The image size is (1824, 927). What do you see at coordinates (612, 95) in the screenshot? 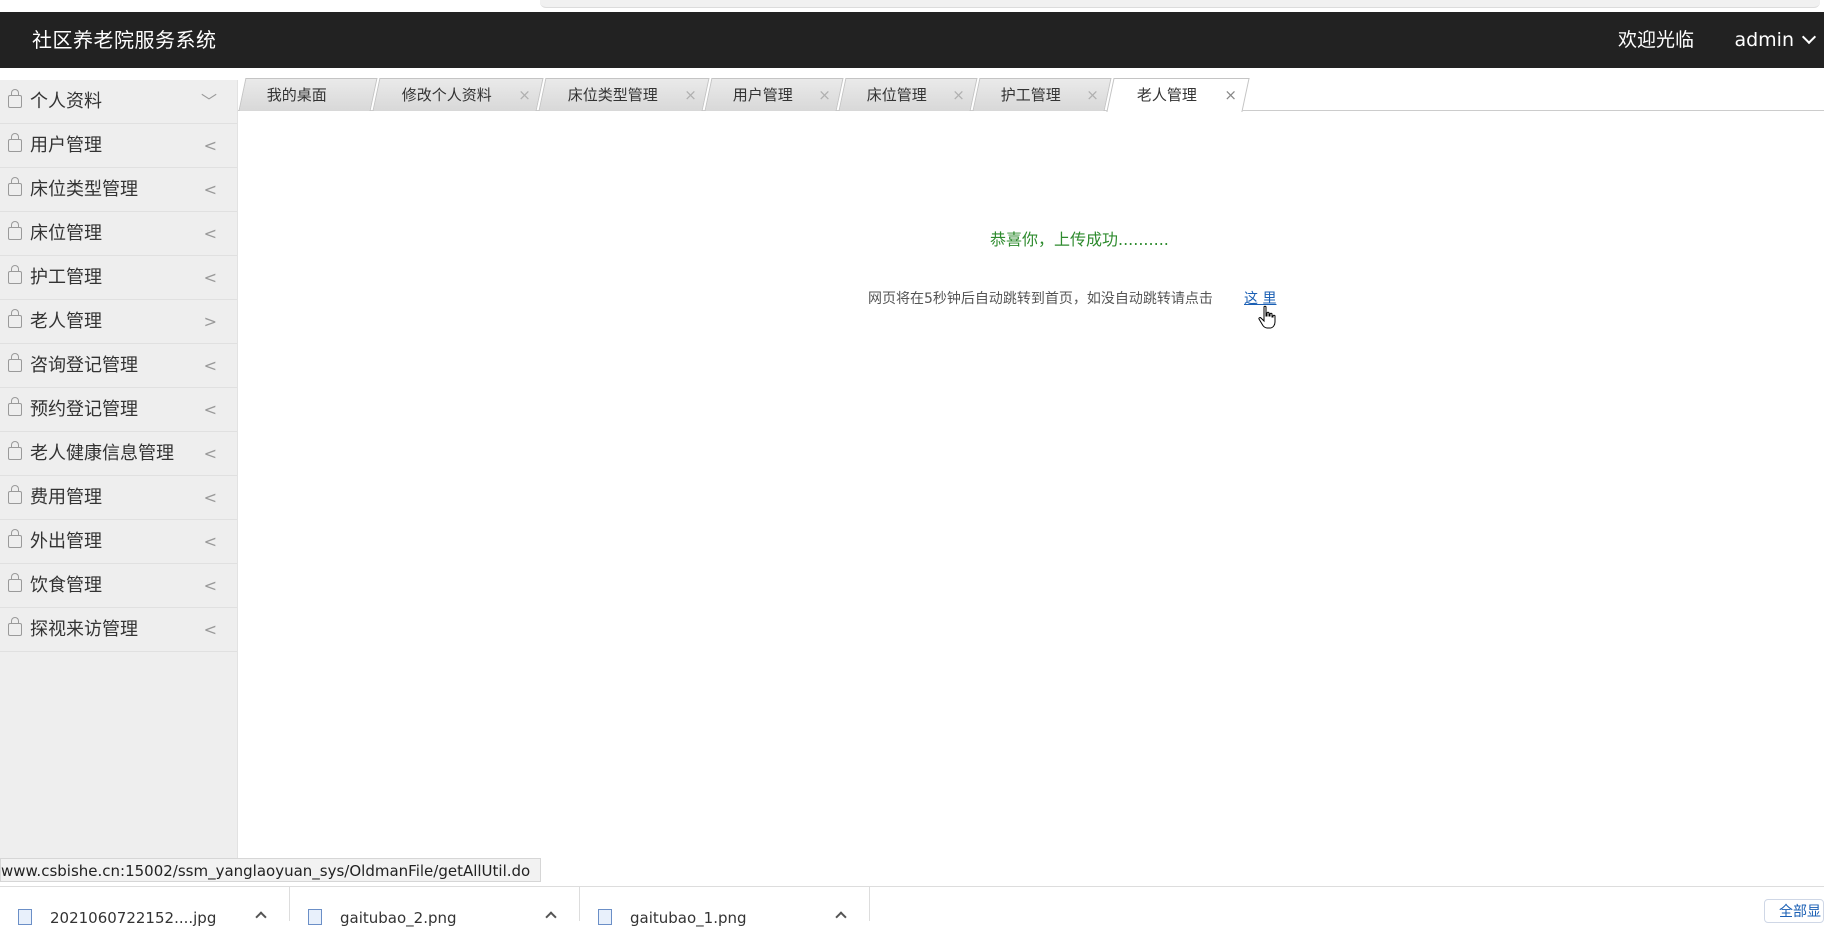
I see `tab-label: 床位类型管理` at bounding box center [612, 95].